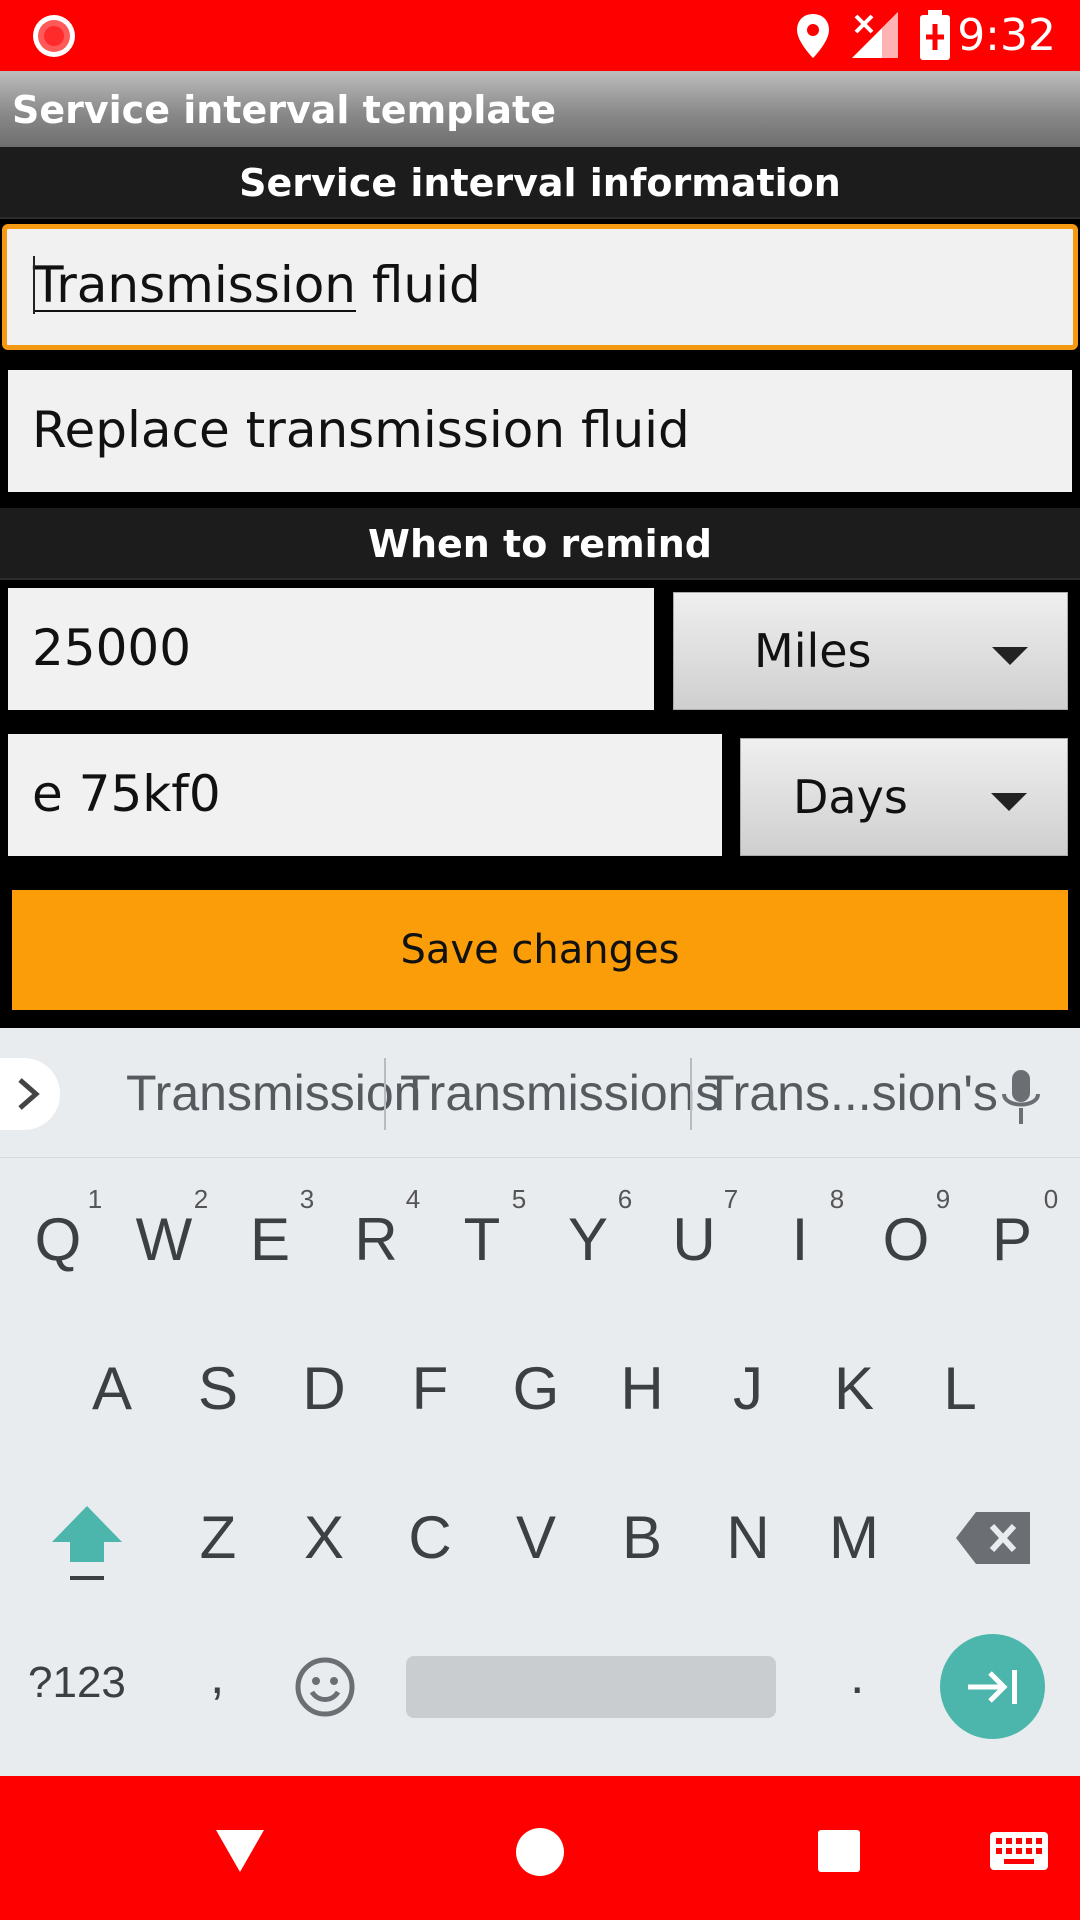 Image resolution: width=1080 pixels, height=1920 pixels. Describe the element at coordinates (560, 1093) in the screenshot. I see `suggestion-2: Transmissions` at that location.